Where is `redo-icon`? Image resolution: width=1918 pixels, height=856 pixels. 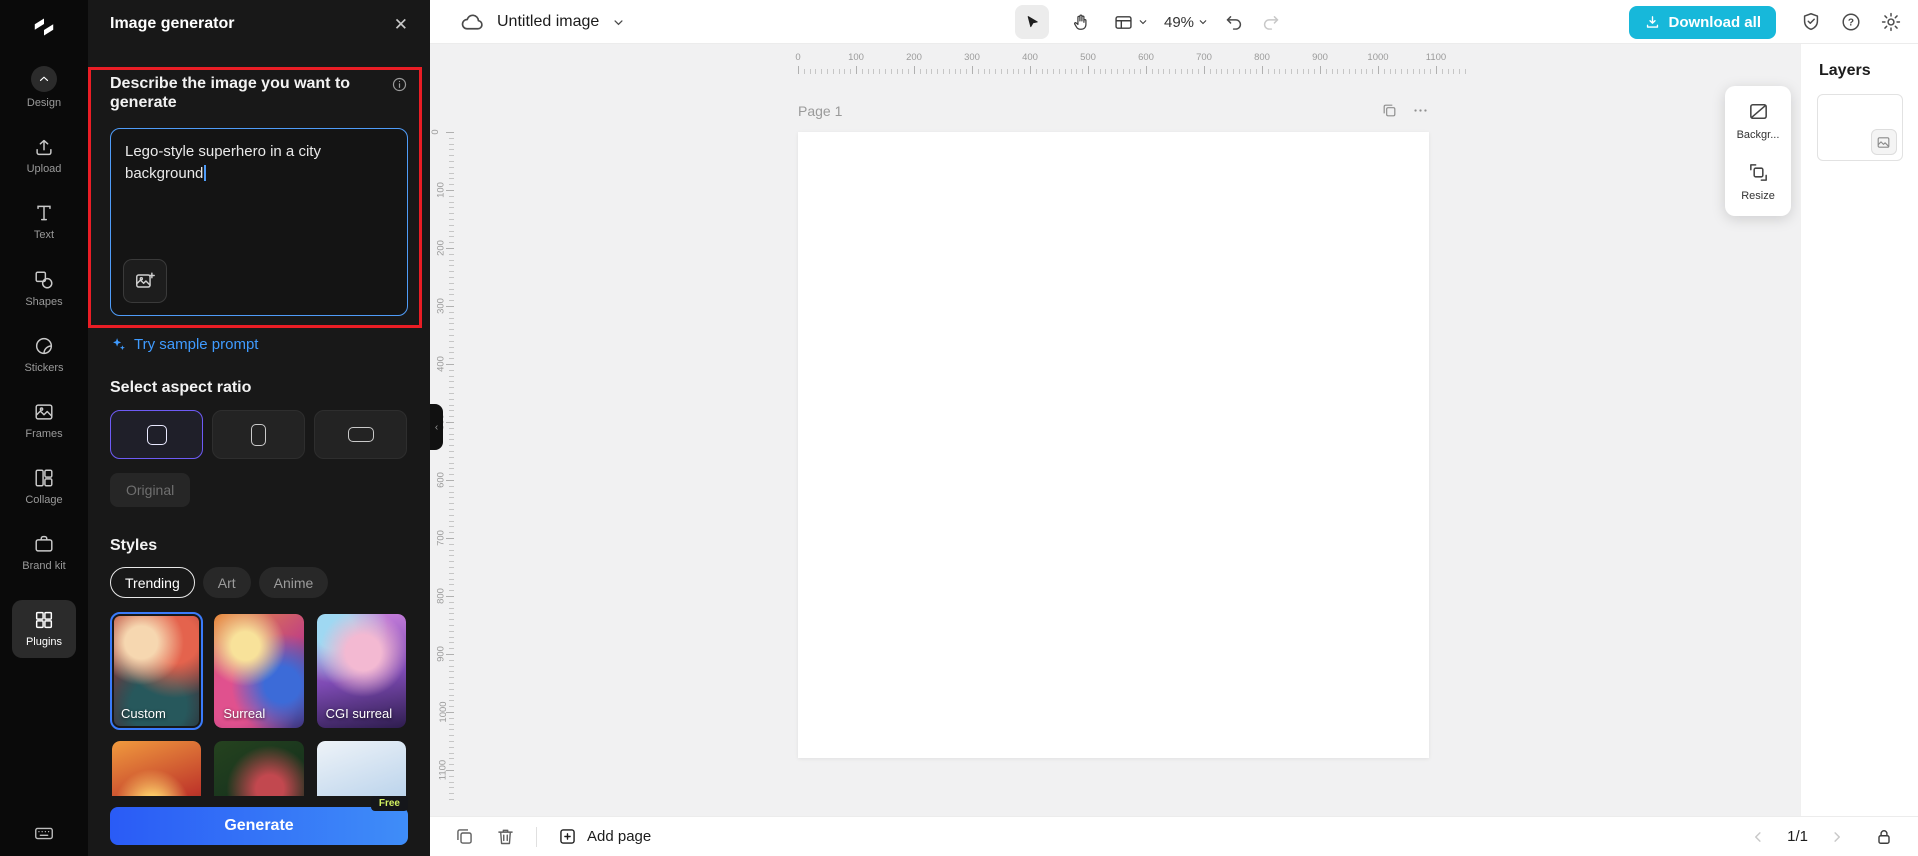 redo-icon is located at coordinates (1270, 22).